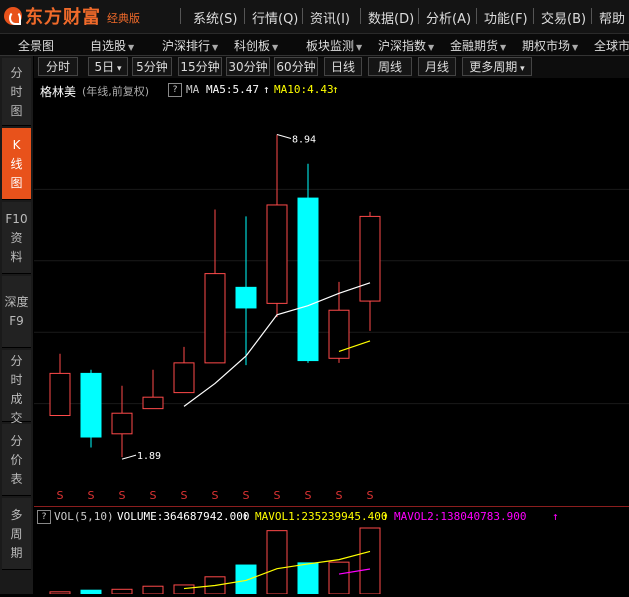 Image resolution: width=629 pixels, height=597 pixels. What do you see at coordinates (200, 66) in the screenshot?
I see `period-button: 15分钟` at bounding box center [200, 66].